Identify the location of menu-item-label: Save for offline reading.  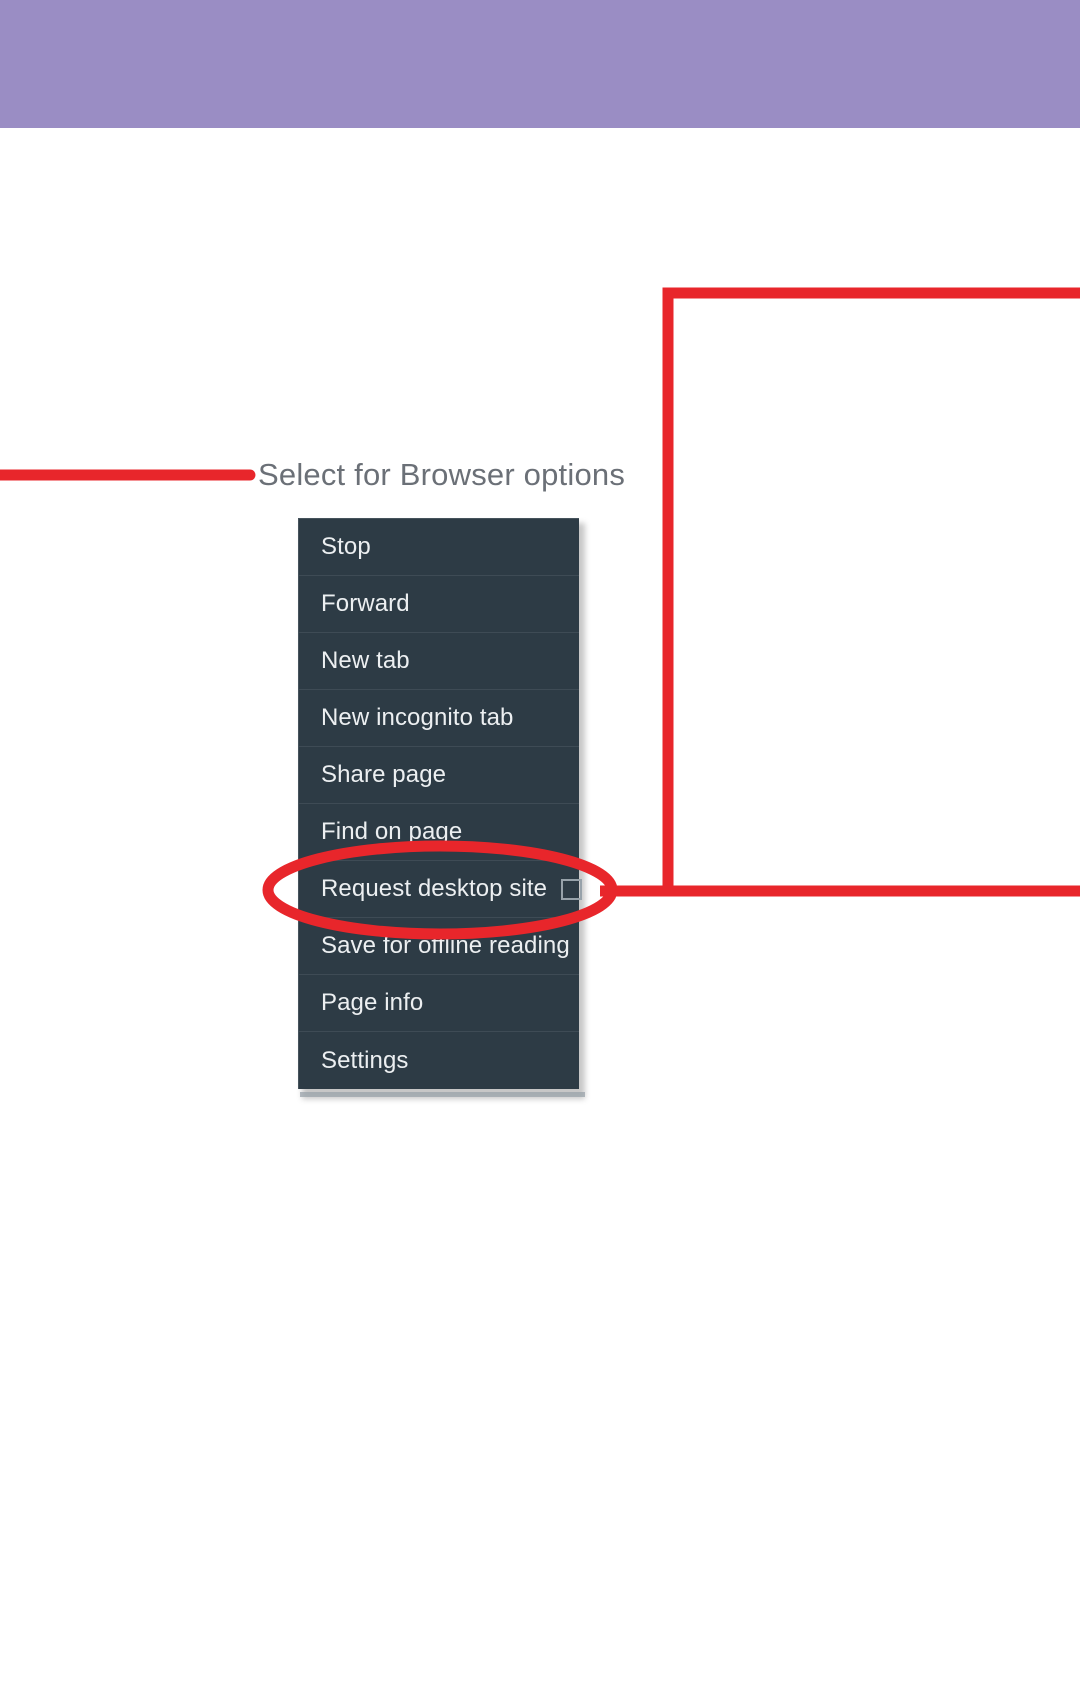
(445, 945).